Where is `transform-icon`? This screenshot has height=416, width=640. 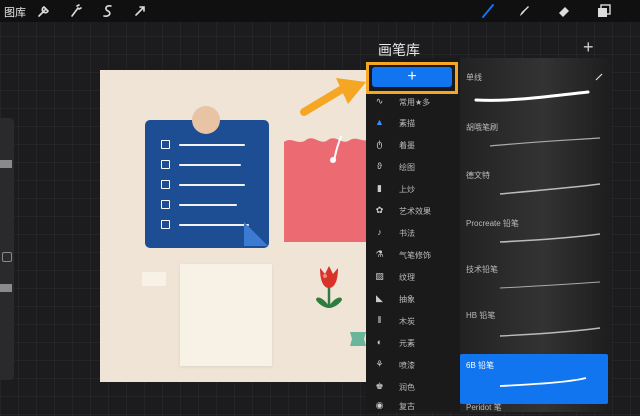 transform-icon is located at coordinates (140, 11).